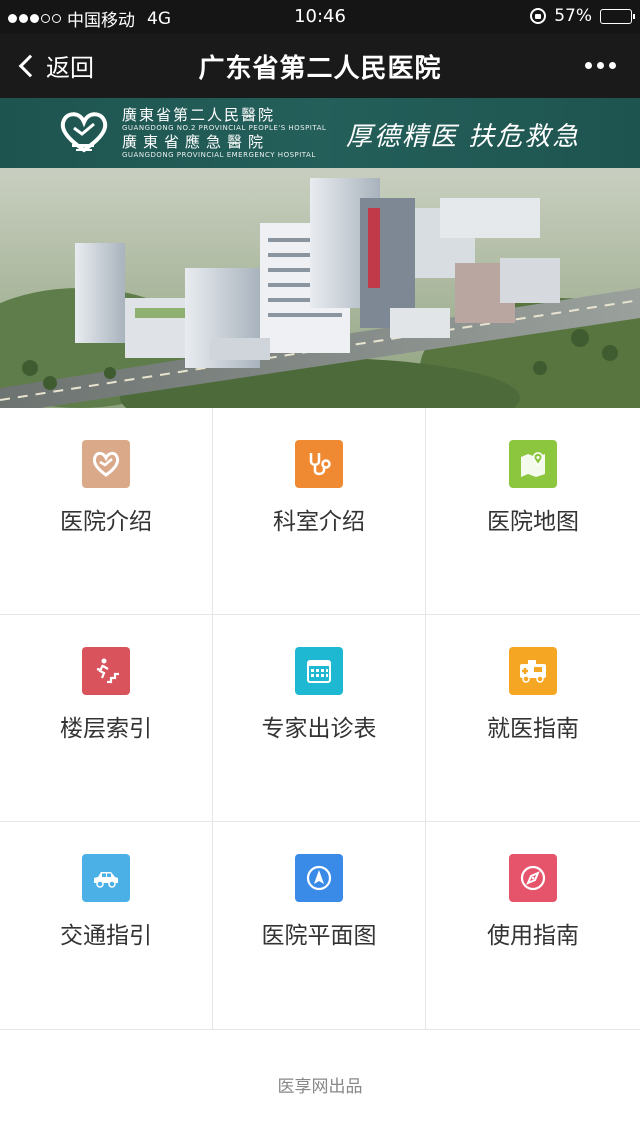  What do you see at coordinates (106, 936) in the screenshot?
I see `menu-label: 交通指引` at bounding box center [106, 936].